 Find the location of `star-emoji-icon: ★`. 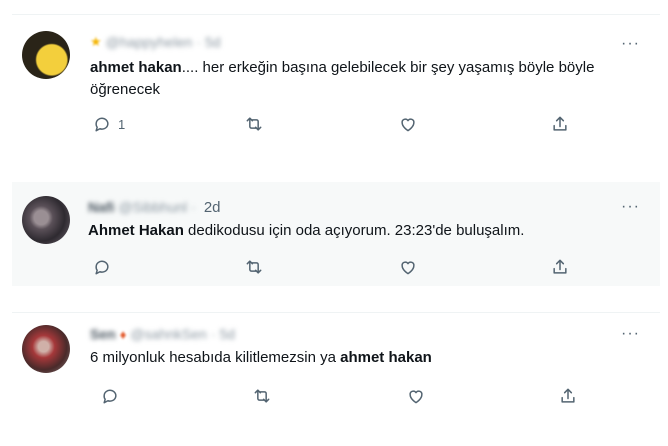

star-emoji-icon: ★ is located at coordinates (96, 41).